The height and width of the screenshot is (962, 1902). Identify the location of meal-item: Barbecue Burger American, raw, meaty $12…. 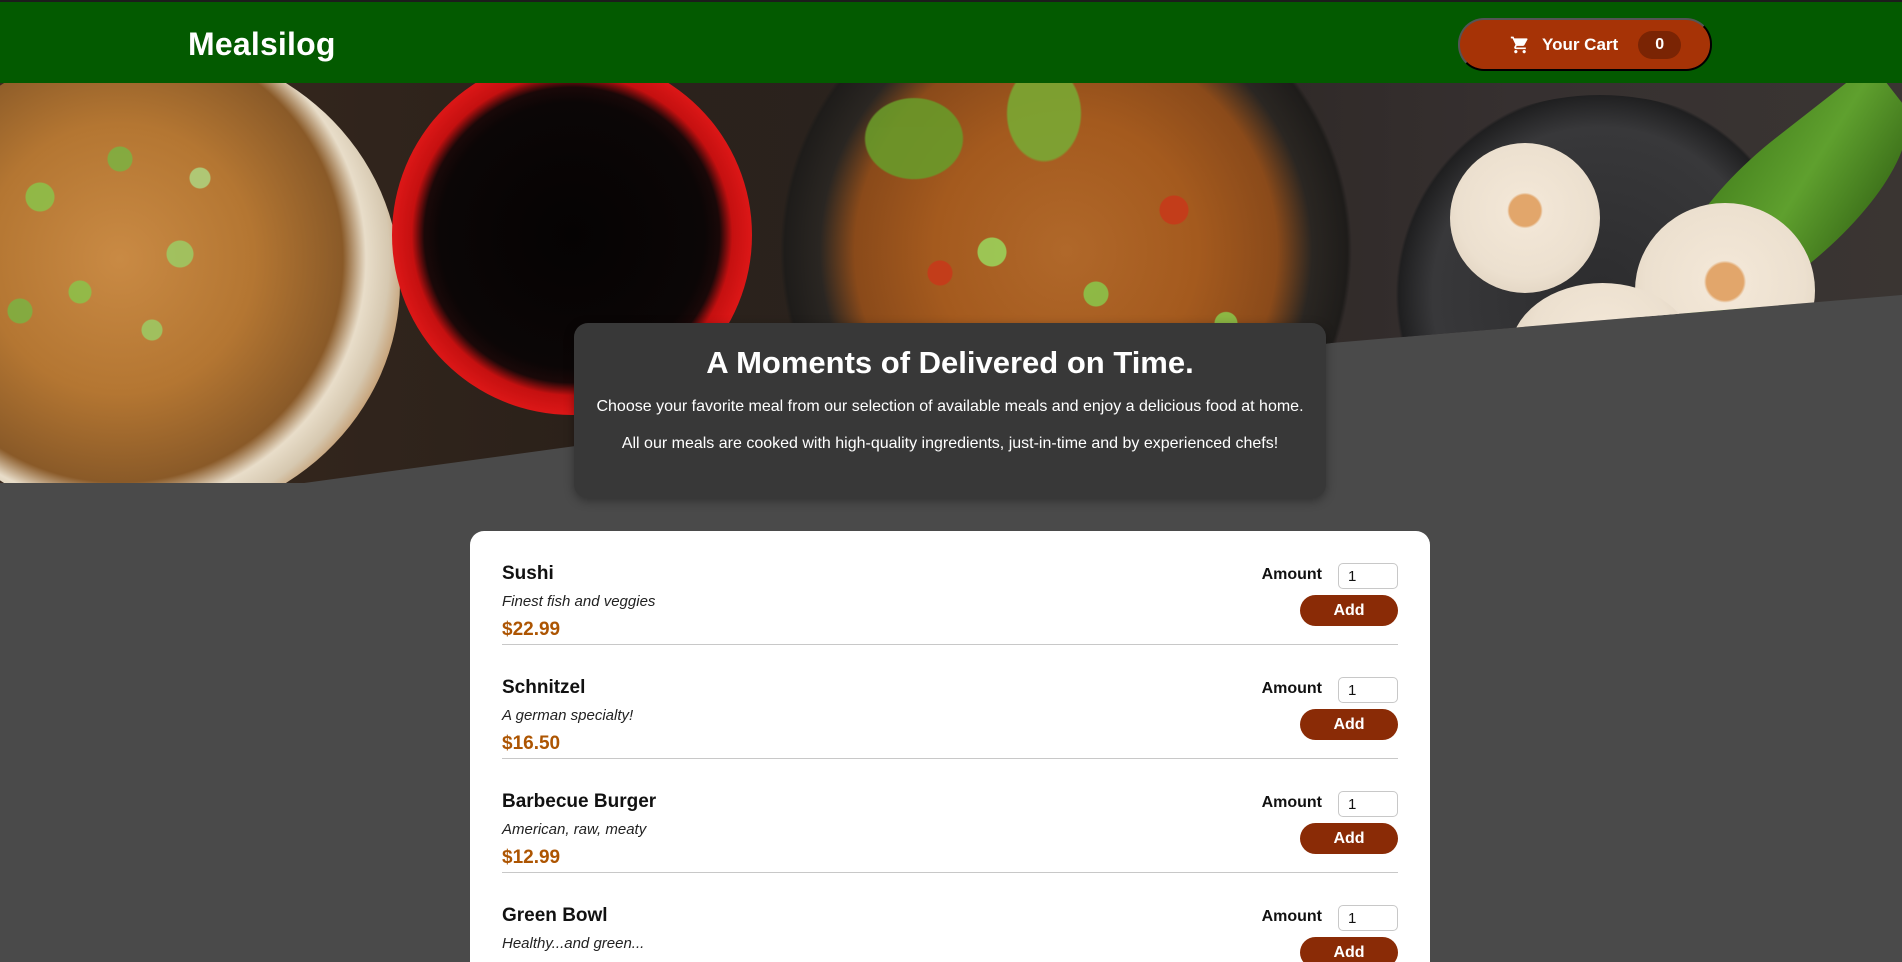
(950, 816).